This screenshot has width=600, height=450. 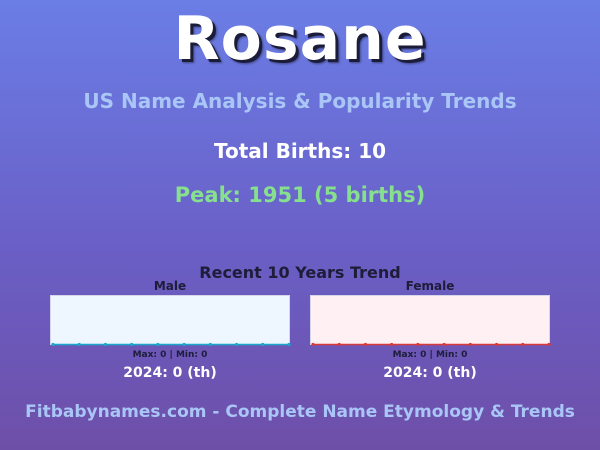 I want to click on female-chart-label: Female, so click(x=430, y=286).